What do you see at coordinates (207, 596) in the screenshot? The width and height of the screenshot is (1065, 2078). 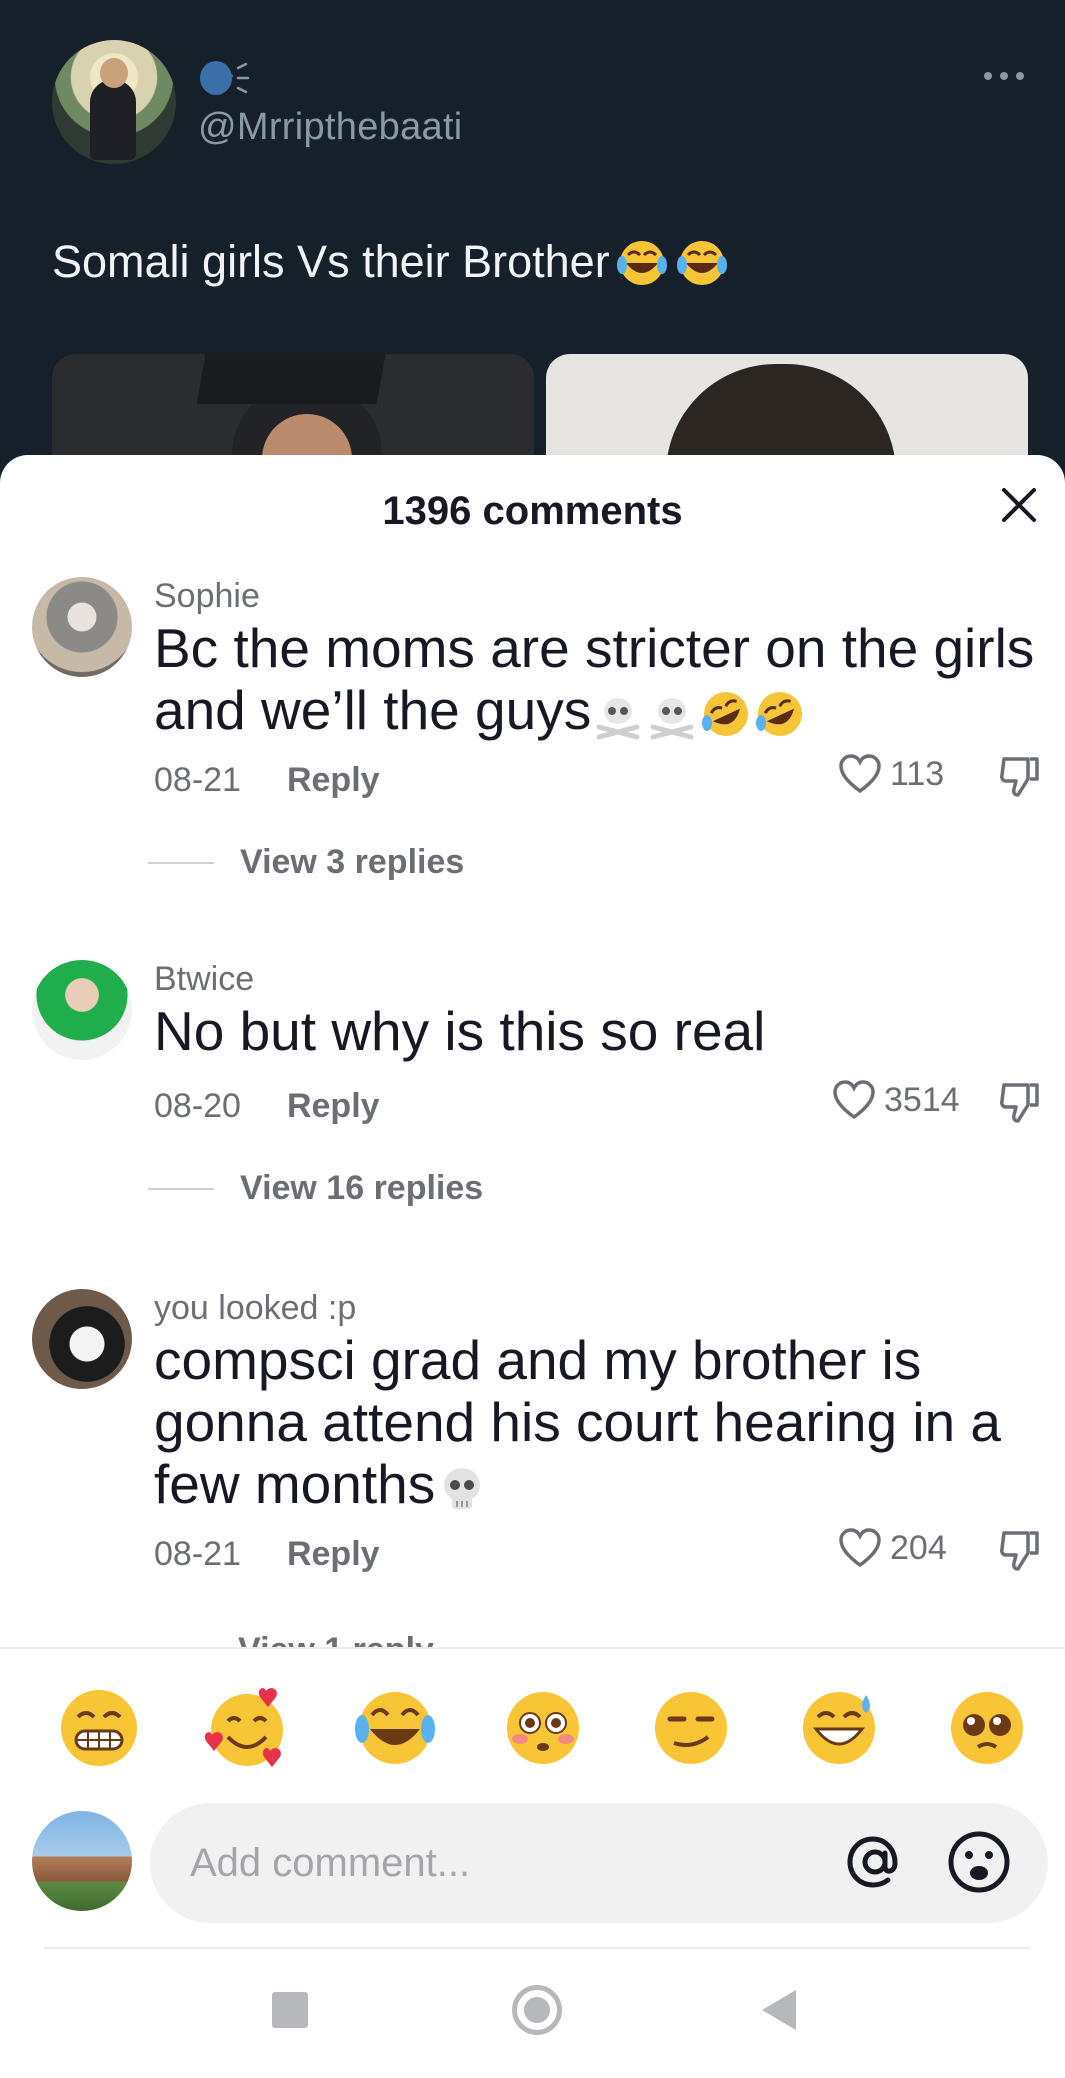 I see `commenter-name: Sophie` at bounding box center [207, 596].